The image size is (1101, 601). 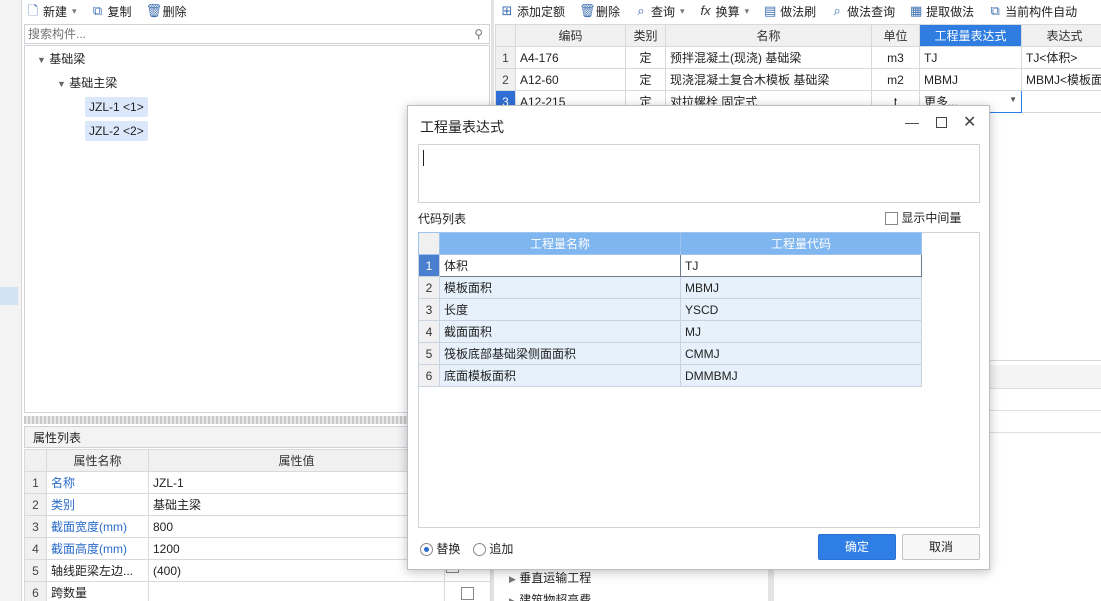 What do you see at coordinates (789, 11) in the screenshot?
I see `method-brush-button: ▤ 做法刷` at bounding box center [789, 11].